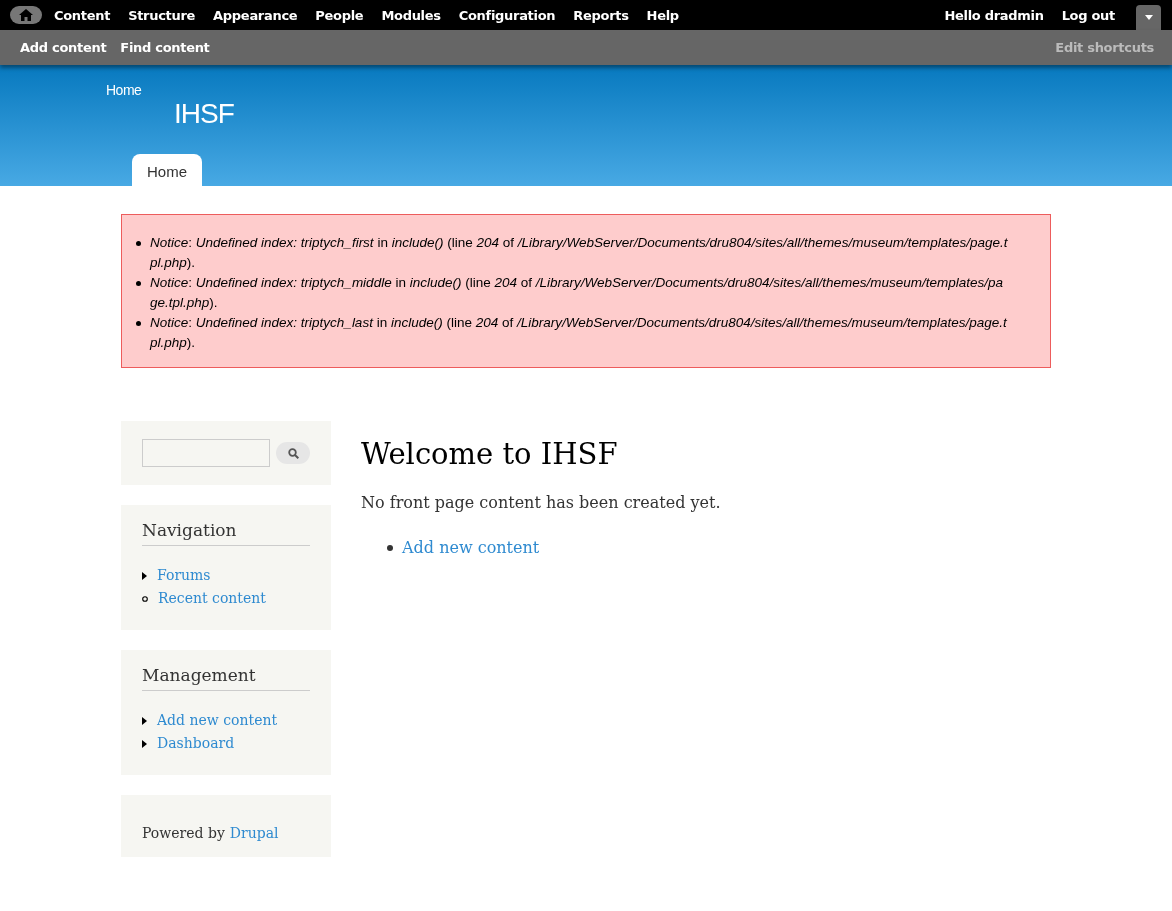 This screenshot has height=911, width=1172. I want to click on drupal-link: Drupal, so click(254, 833).